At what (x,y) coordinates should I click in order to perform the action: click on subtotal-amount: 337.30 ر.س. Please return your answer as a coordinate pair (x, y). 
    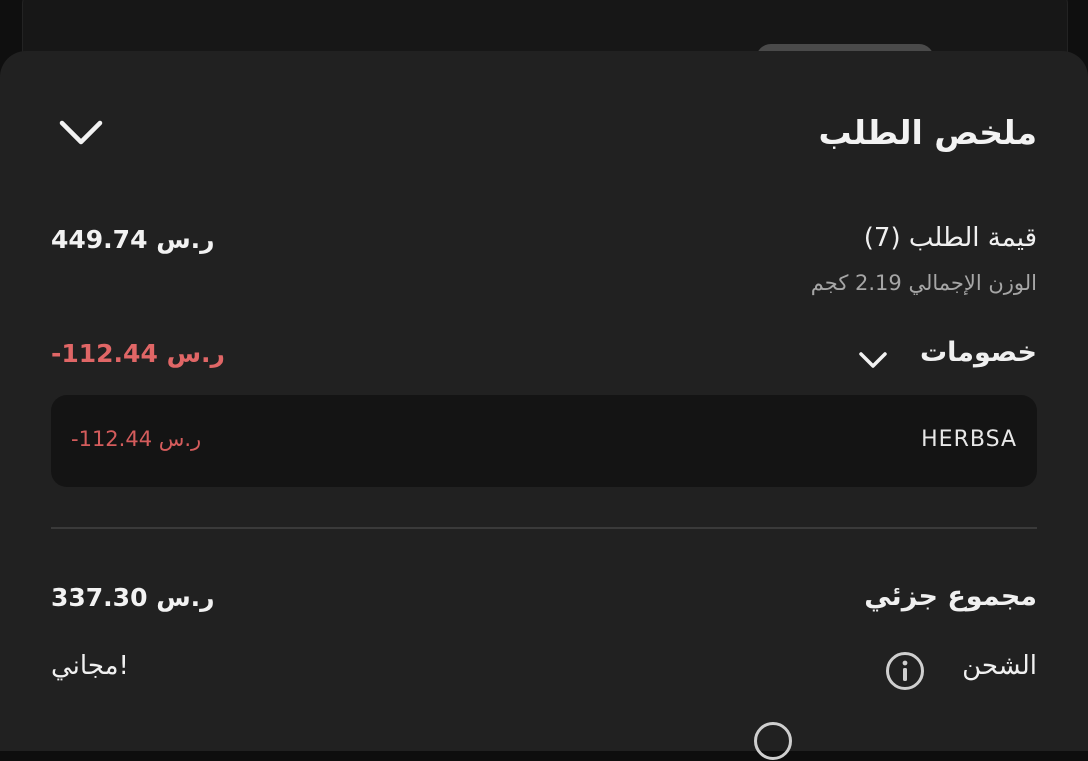
    Looking at the image, I should click on (133, 597).